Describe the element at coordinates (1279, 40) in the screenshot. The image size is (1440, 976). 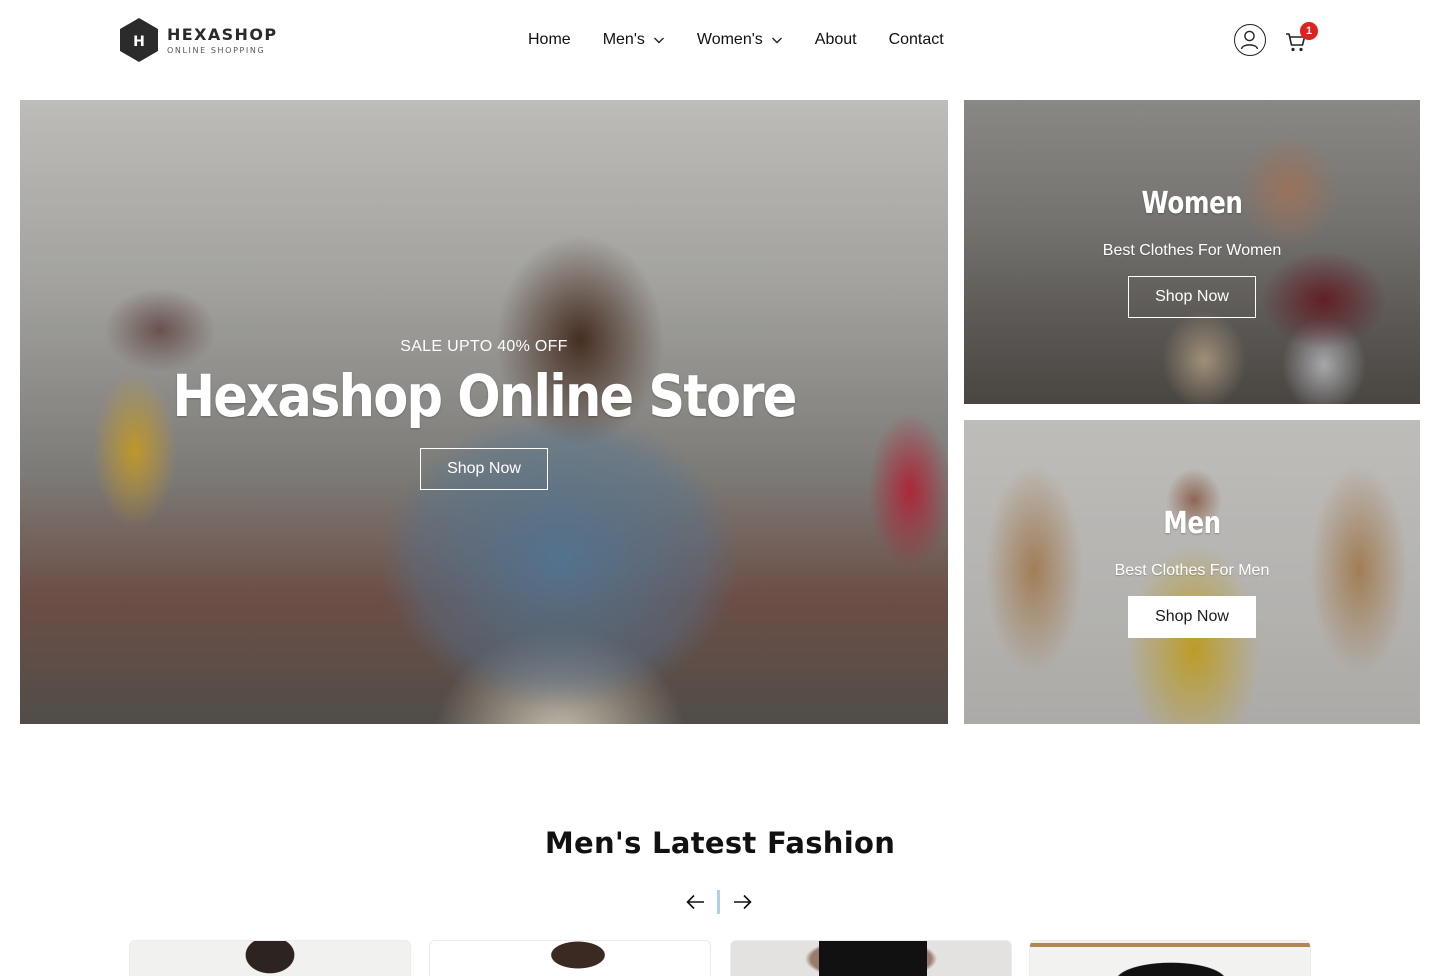
I see `header-icons: 1` at that location.